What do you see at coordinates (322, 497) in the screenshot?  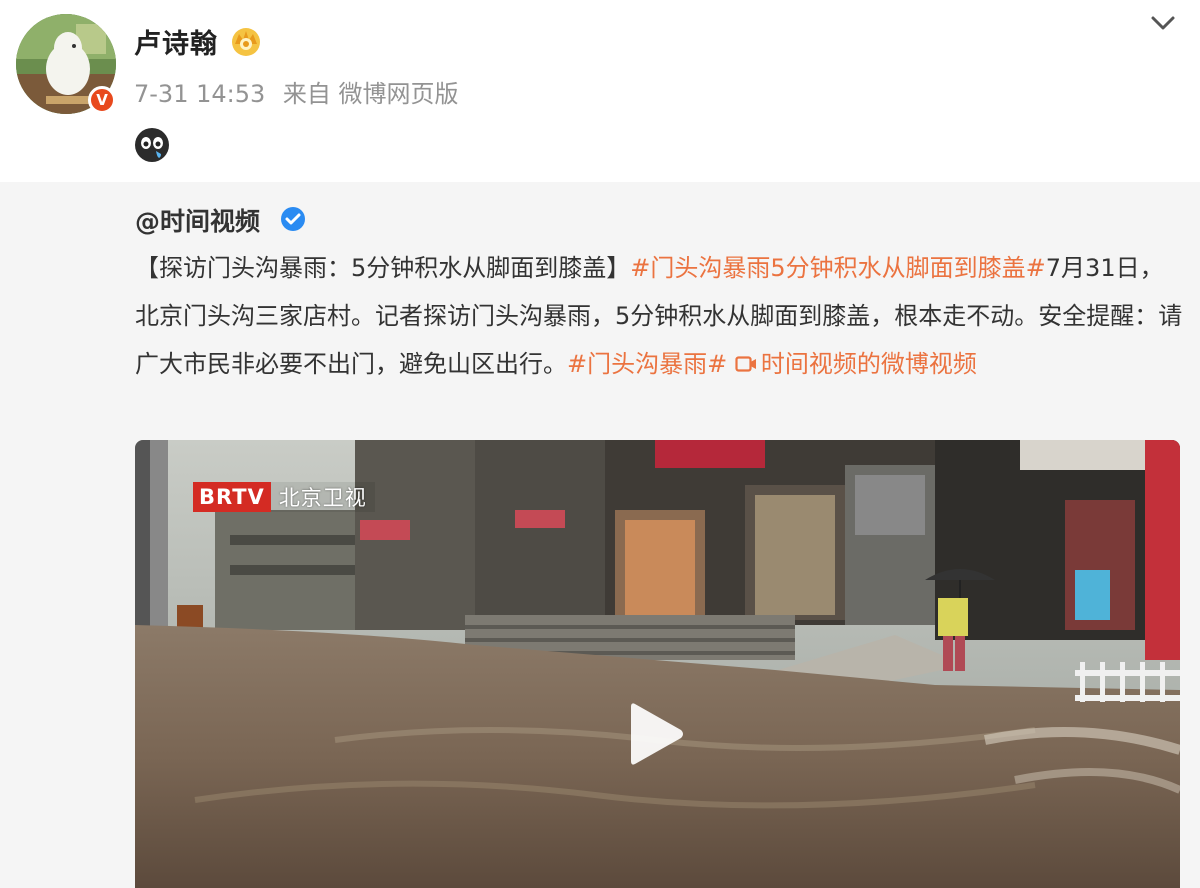 I see `brtv-channel: 北京卫视` at bounding box center [322, 497].